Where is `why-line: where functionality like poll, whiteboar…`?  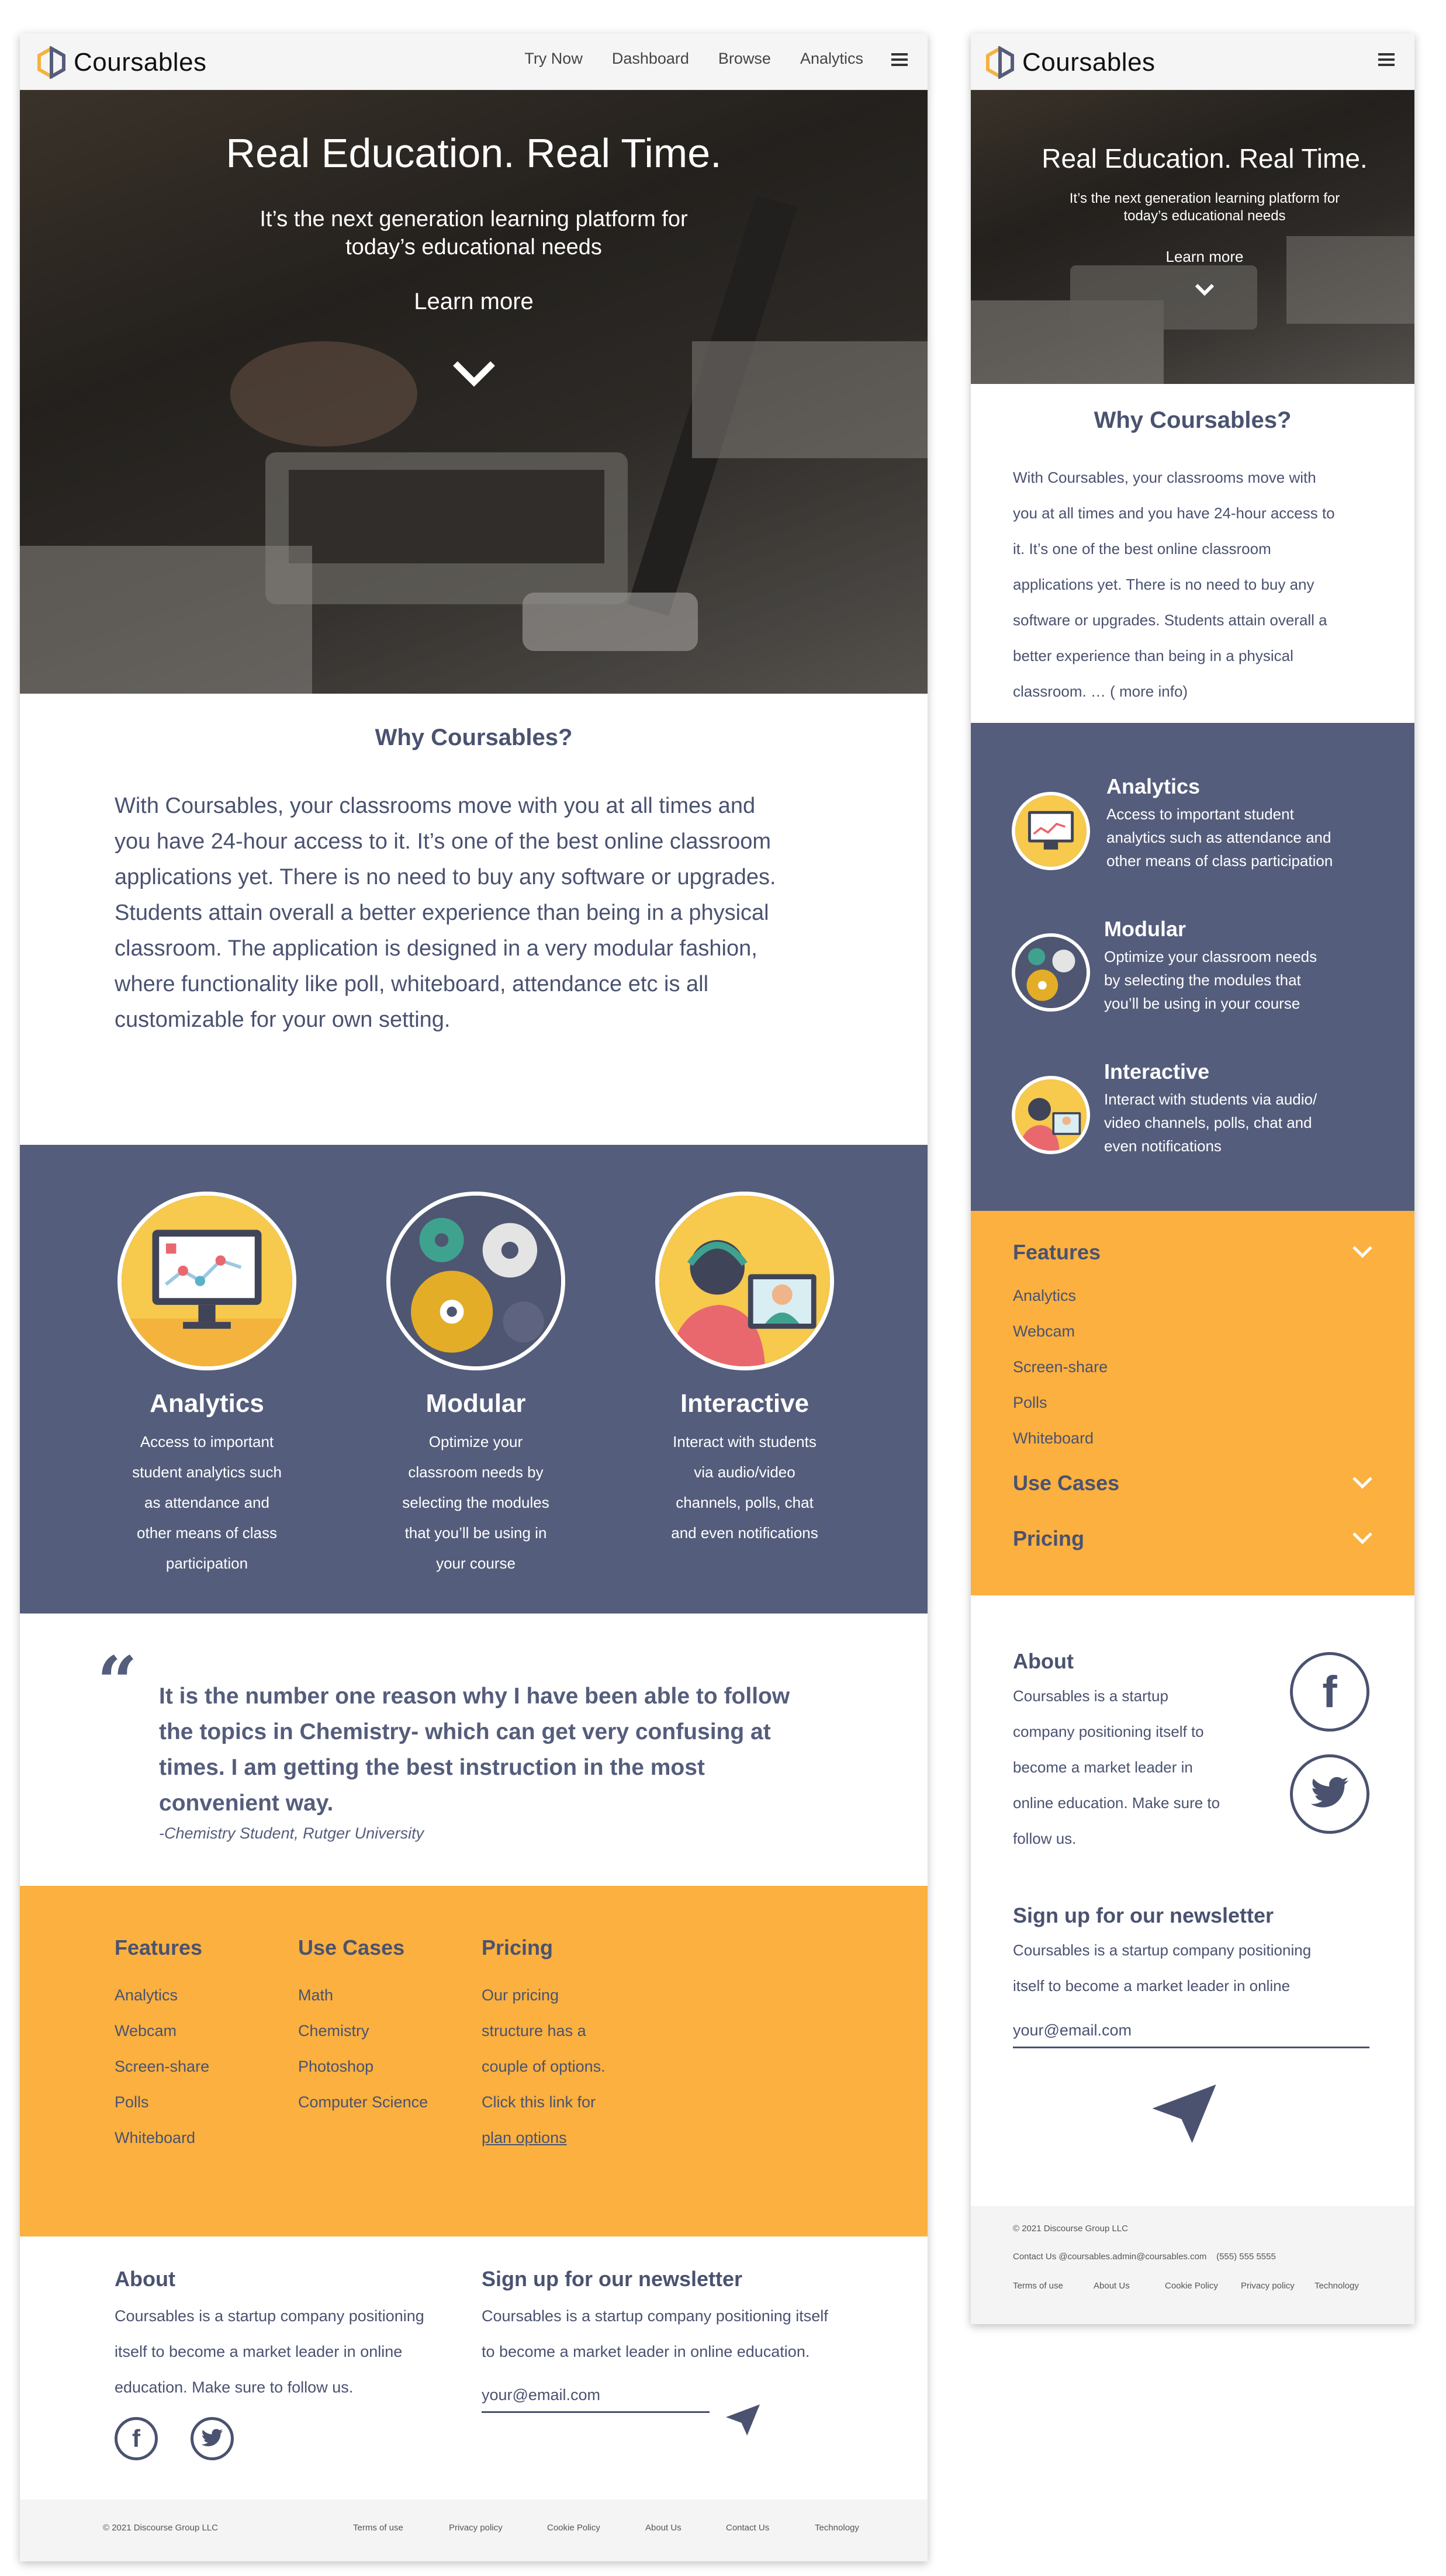
why-line: where functionality like poll, whiteboar… is located at coordinates (412, 984).